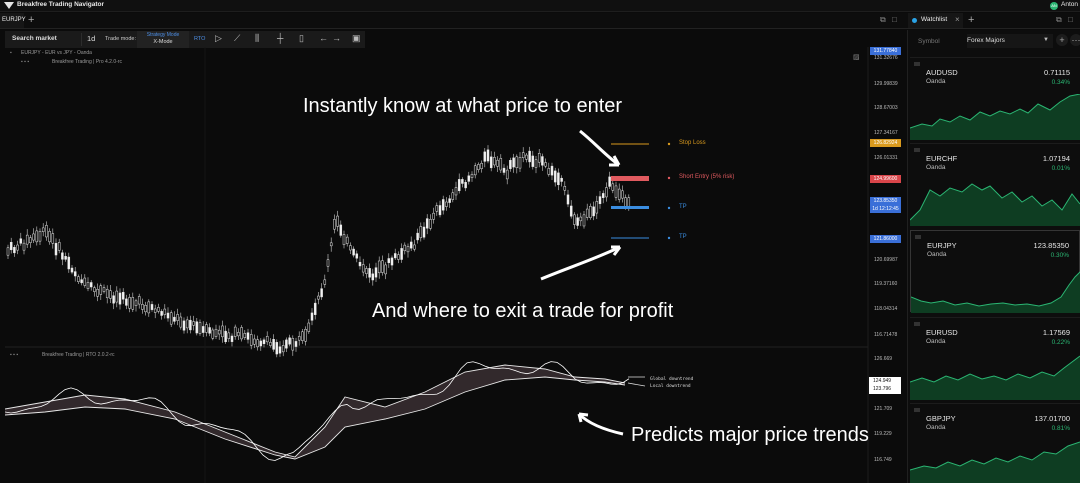 The height and width of the screenshot is (483, 1080). Describe the element at coordinates (683, 237) in the screenshot. I see `tp2-label: TP` at that location.